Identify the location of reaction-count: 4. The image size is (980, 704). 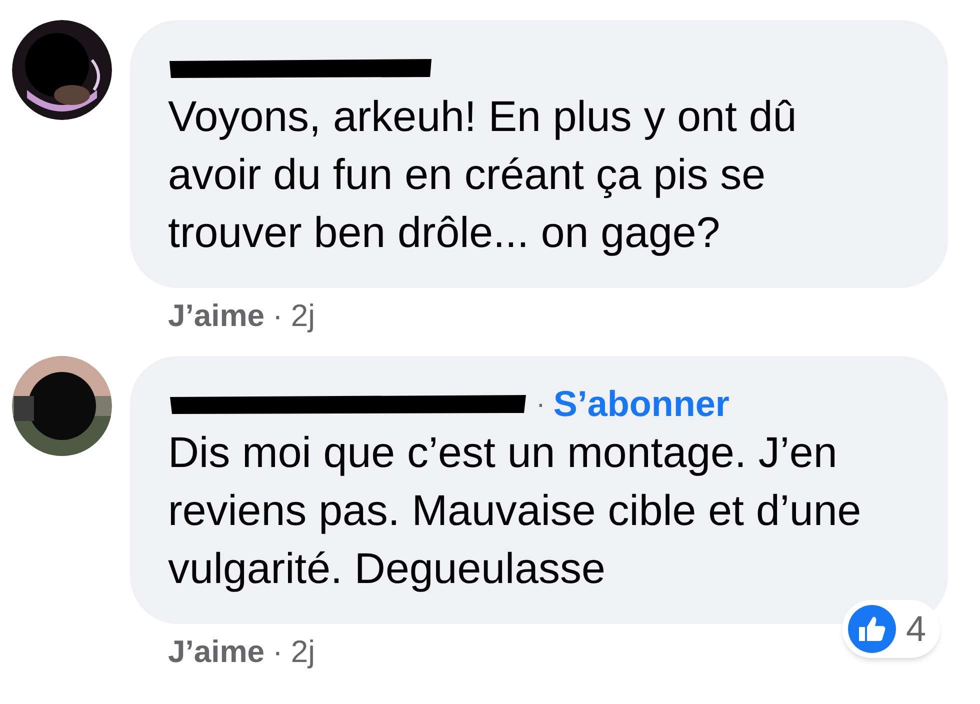
(891, 629).